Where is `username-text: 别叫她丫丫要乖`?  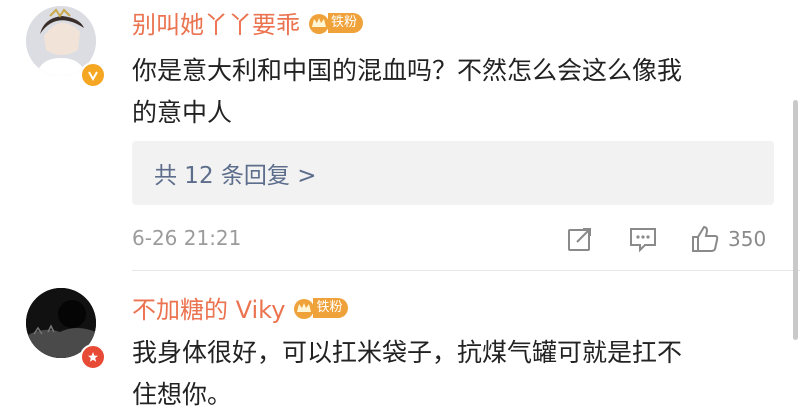
username-text: 别叫她丫丫要乖 is located at coordinates (216, 22).